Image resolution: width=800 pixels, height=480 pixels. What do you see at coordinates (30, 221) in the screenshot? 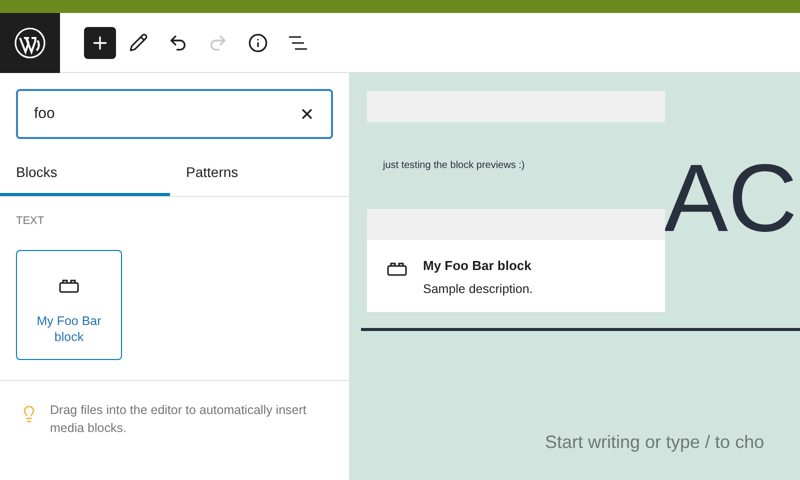
I see `category-heading: TEXT` at bounding box center [30, 221].